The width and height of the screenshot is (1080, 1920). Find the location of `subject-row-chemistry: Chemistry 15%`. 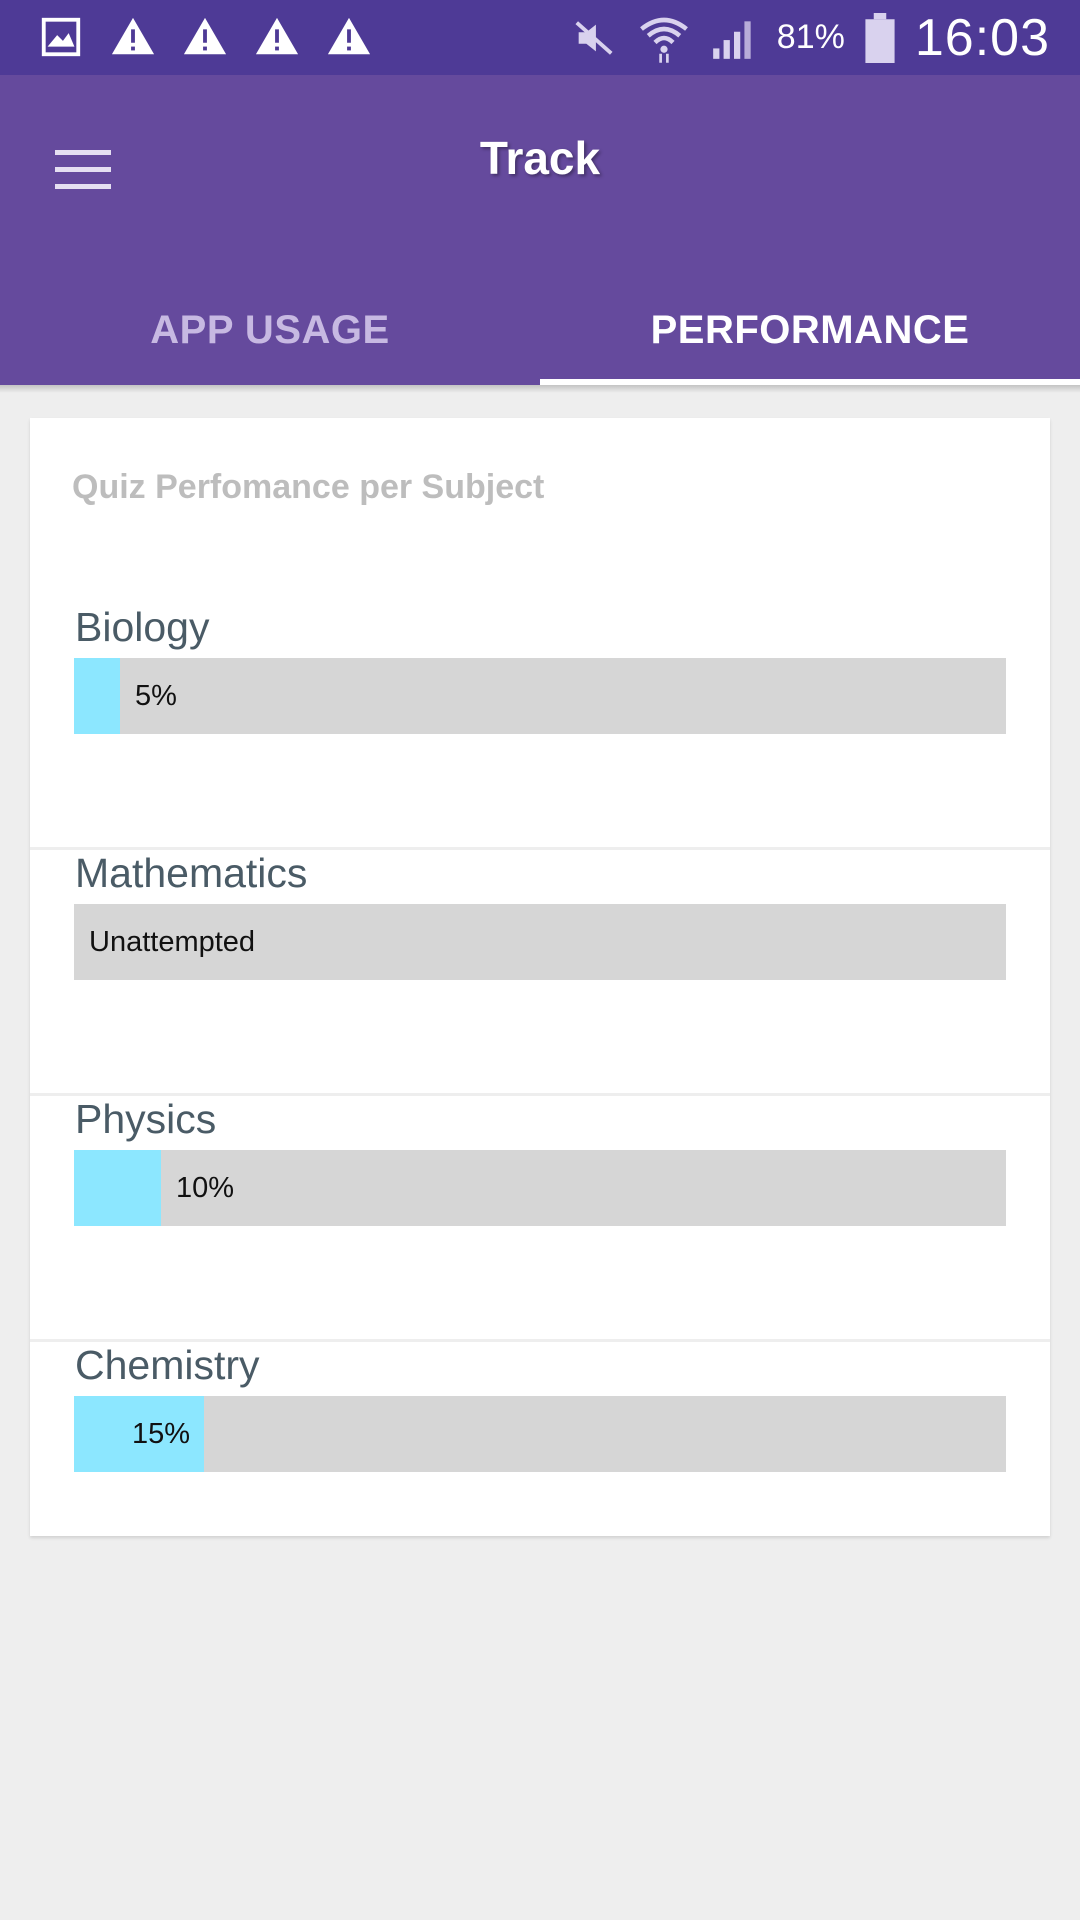

subject-row-chemistry: Chemistry 15% is located at coordinates (540, 1465).